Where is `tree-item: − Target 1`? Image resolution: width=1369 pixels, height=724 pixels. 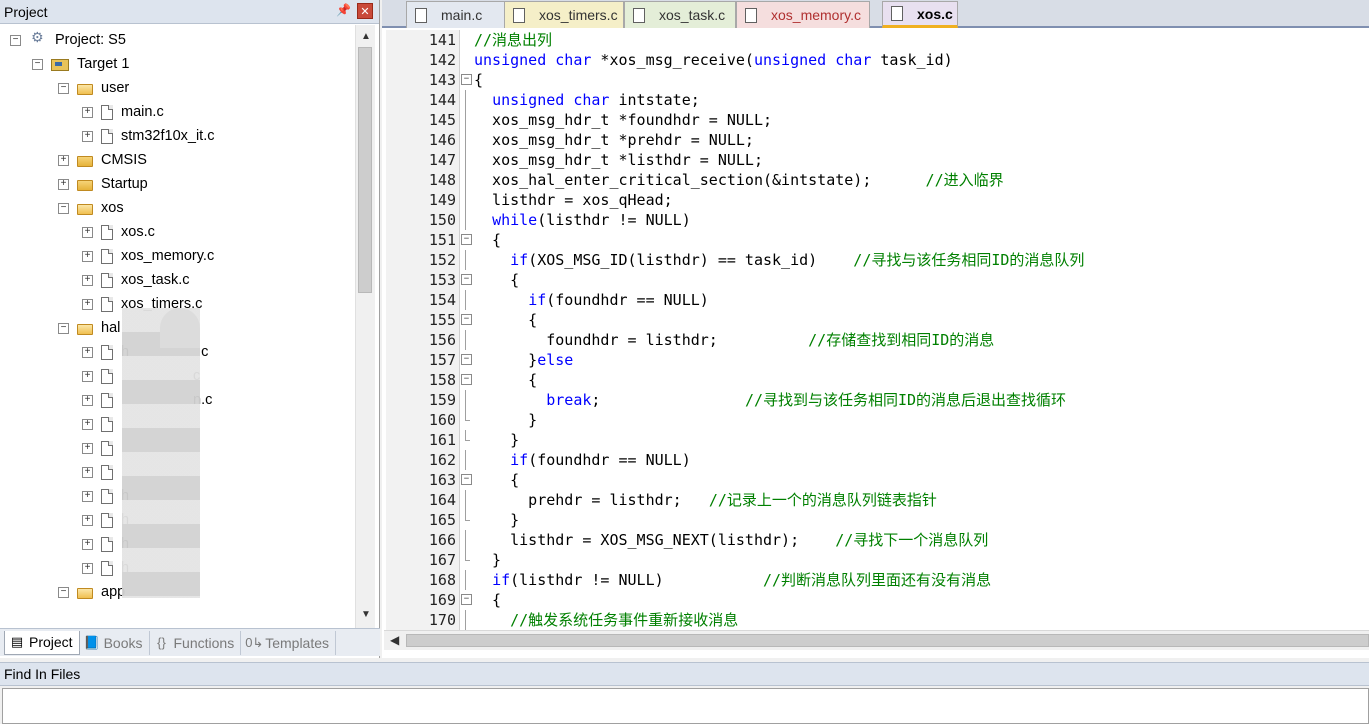 tree-item: − Target 1 is located at coordinates (80, 64).